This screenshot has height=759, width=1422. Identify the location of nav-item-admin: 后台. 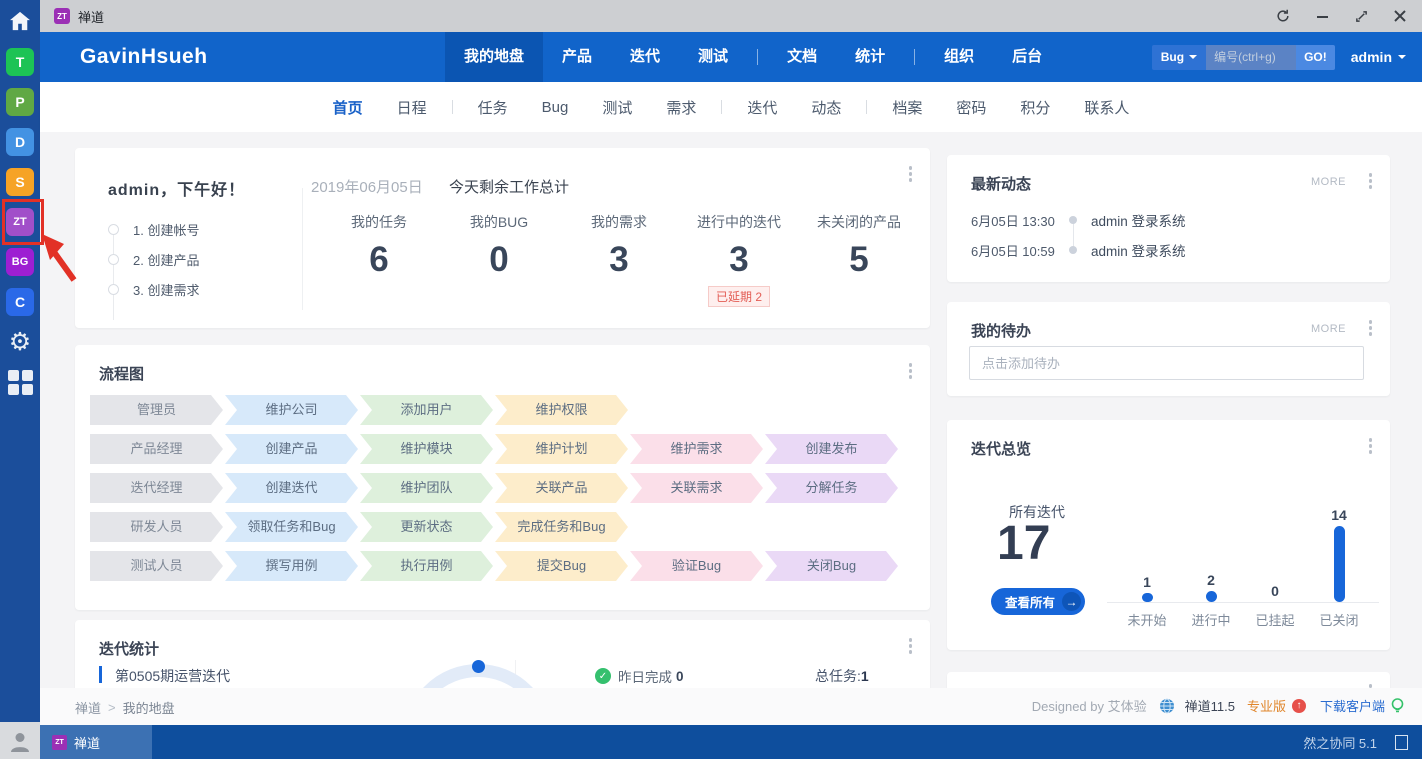
(1027, 57).